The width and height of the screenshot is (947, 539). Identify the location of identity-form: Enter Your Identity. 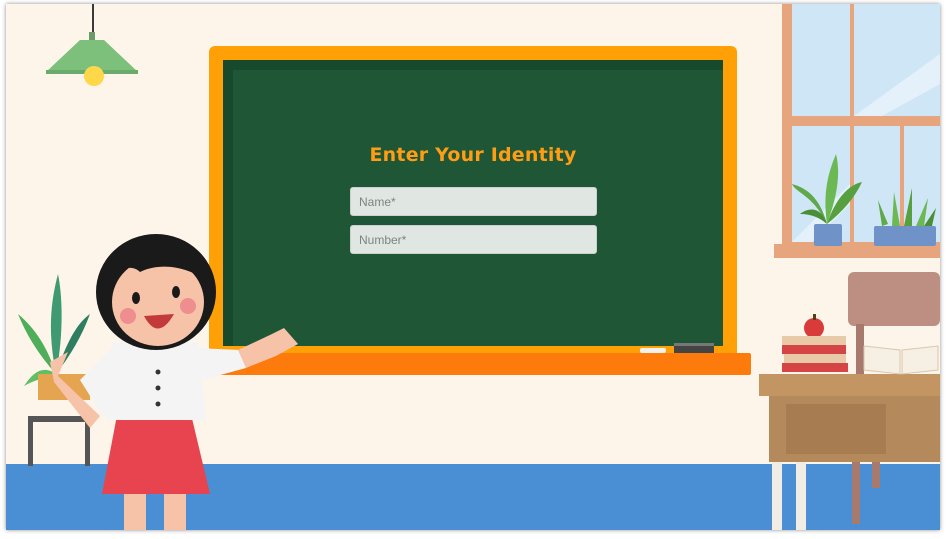
(473, 199).